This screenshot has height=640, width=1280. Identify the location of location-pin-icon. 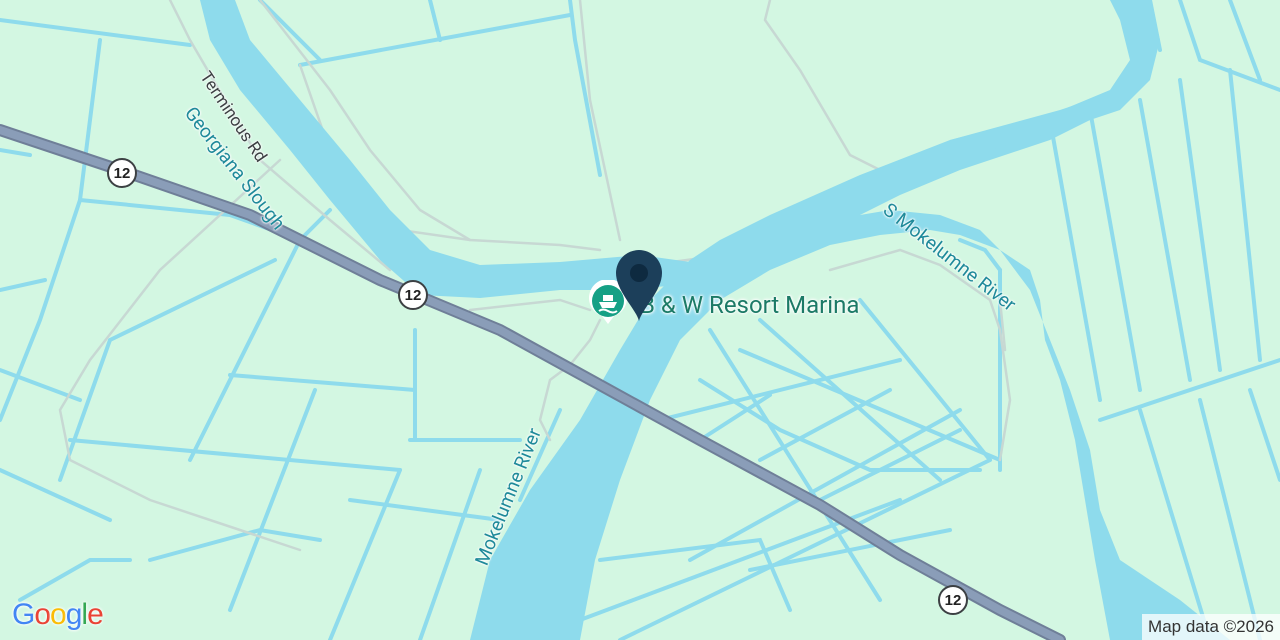
(639, 285).